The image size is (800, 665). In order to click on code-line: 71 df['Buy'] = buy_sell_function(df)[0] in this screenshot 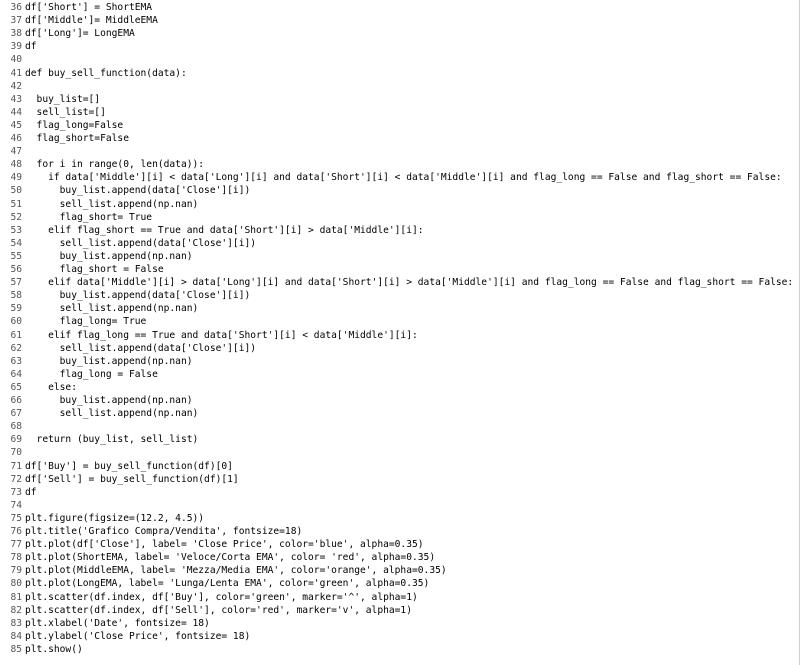, I will do `click(116, 466)`.